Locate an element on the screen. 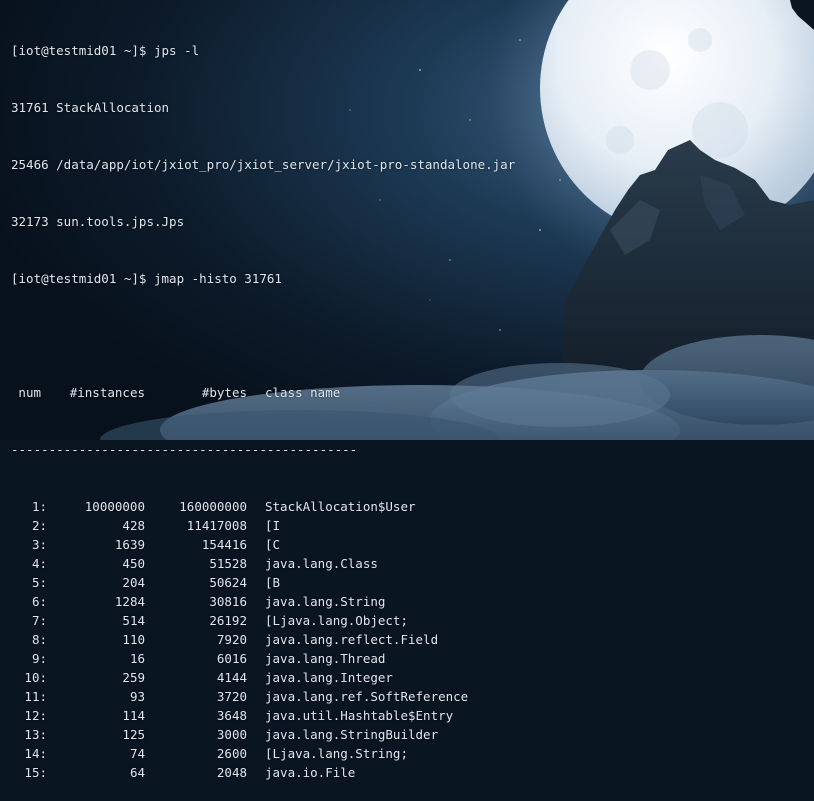 The image size is (814, 801). row-num: 11: is located at coordinates (35, 696).